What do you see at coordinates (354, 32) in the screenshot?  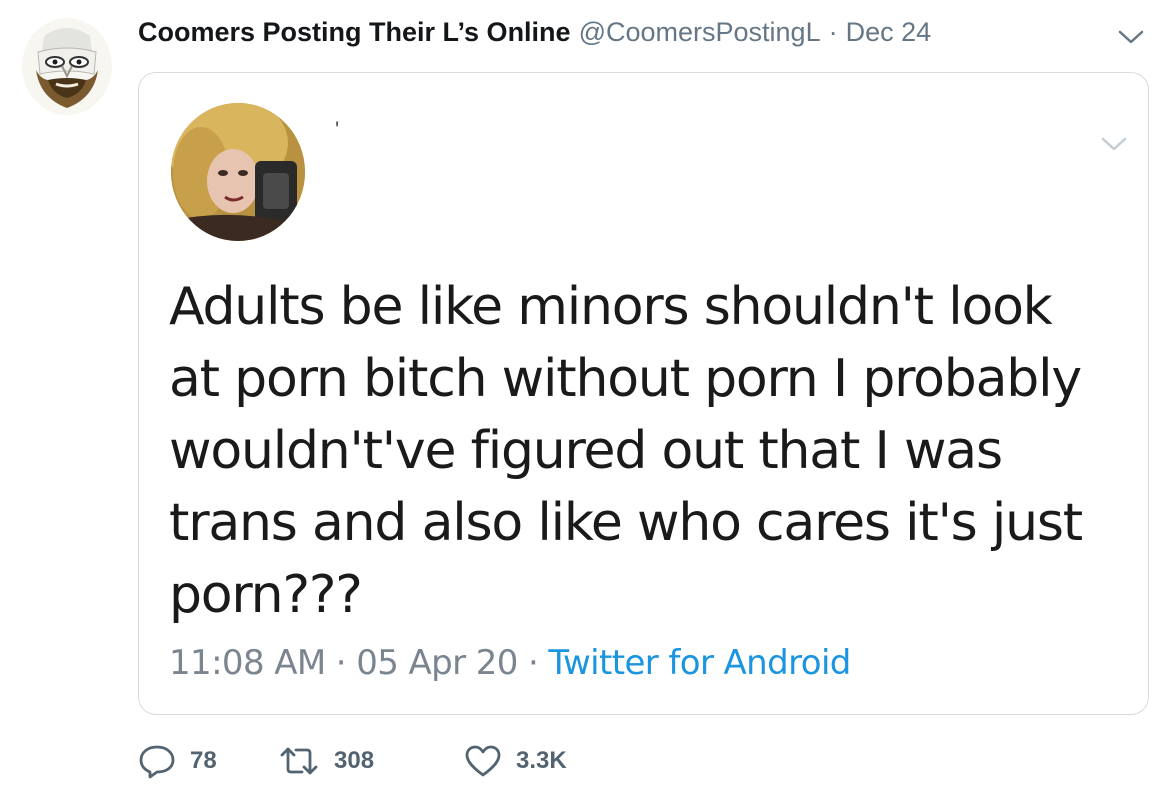 I see `author-display-name: Coomers Posting Their L’s Online` at bounding box center [354, 32].